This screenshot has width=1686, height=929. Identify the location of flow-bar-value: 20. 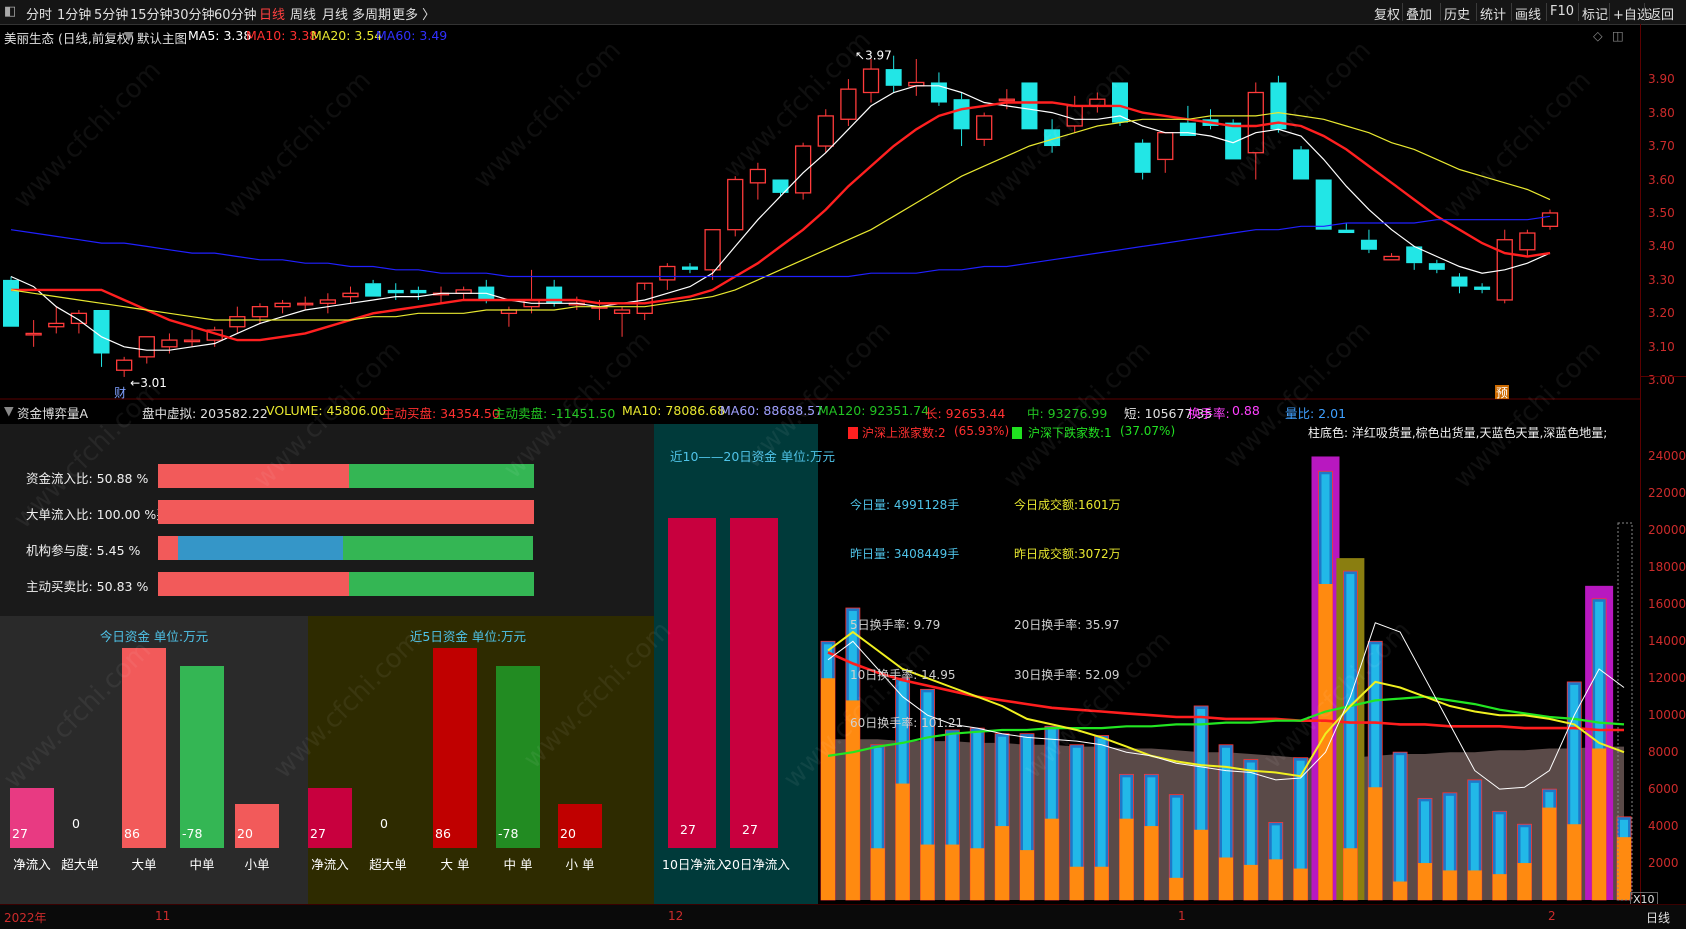
(568, 833).